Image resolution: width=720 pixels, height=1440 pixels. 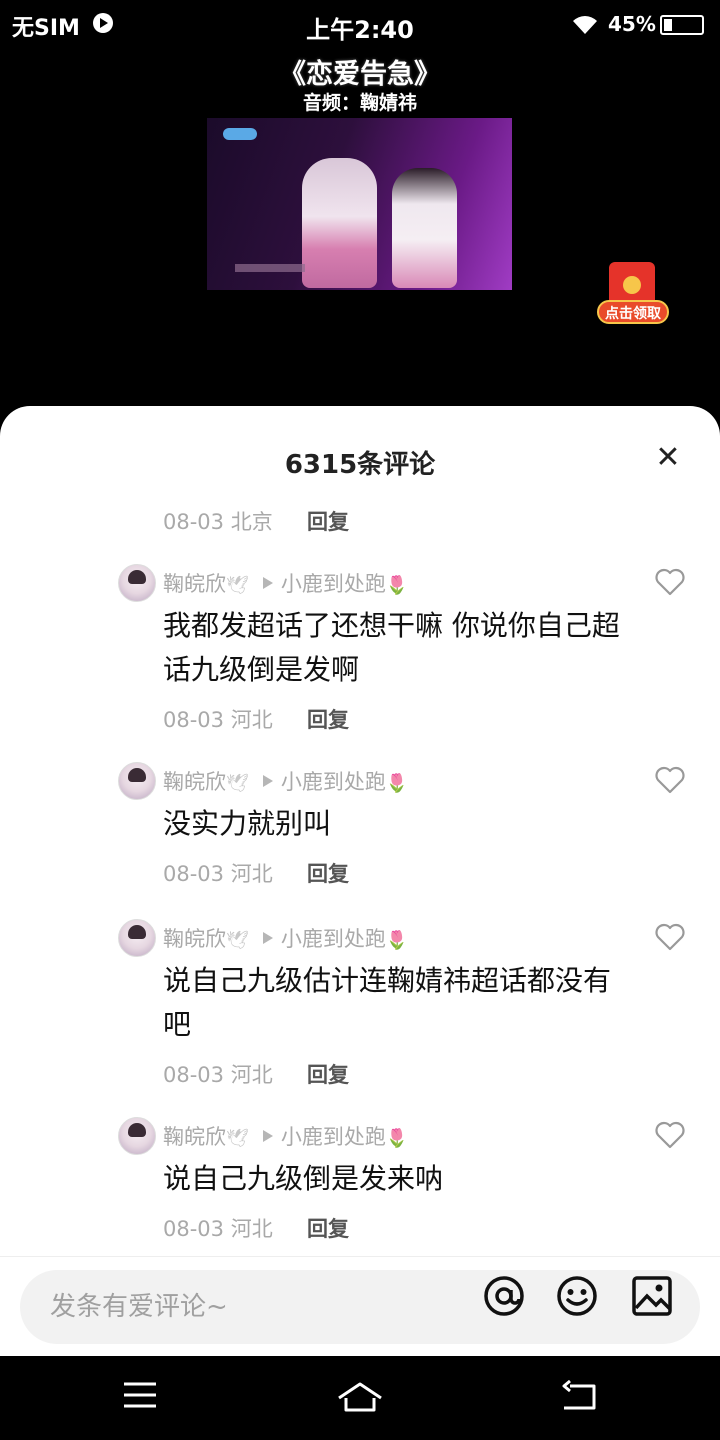 What do you see at coordinates (339, 223) in the screenshot?
I see `performer-left` at bounding box center [339, 223].